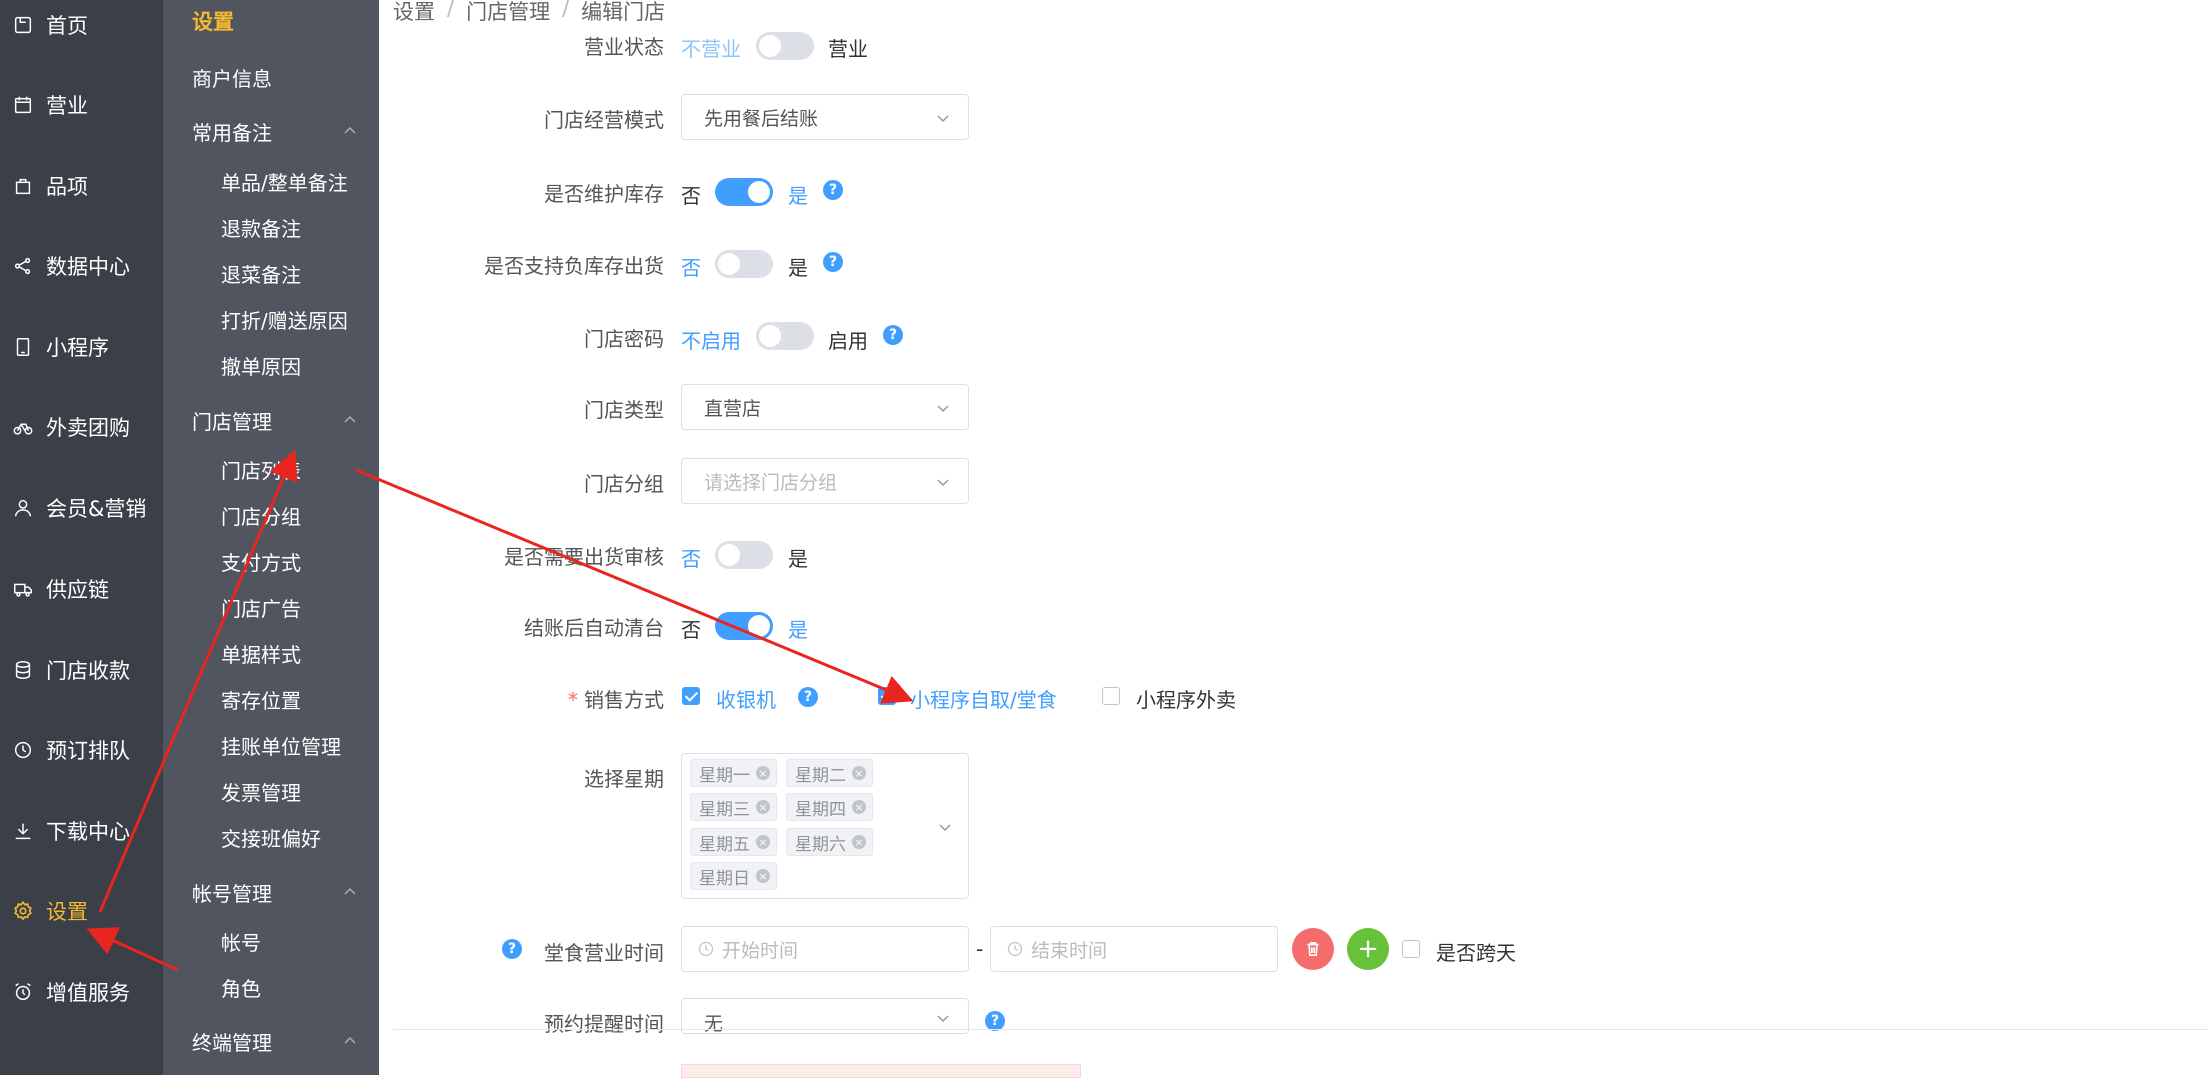  Describe the element at coordinates (271, 515) in the screenshot. I see `subnav-item: 门店分组` at that location.